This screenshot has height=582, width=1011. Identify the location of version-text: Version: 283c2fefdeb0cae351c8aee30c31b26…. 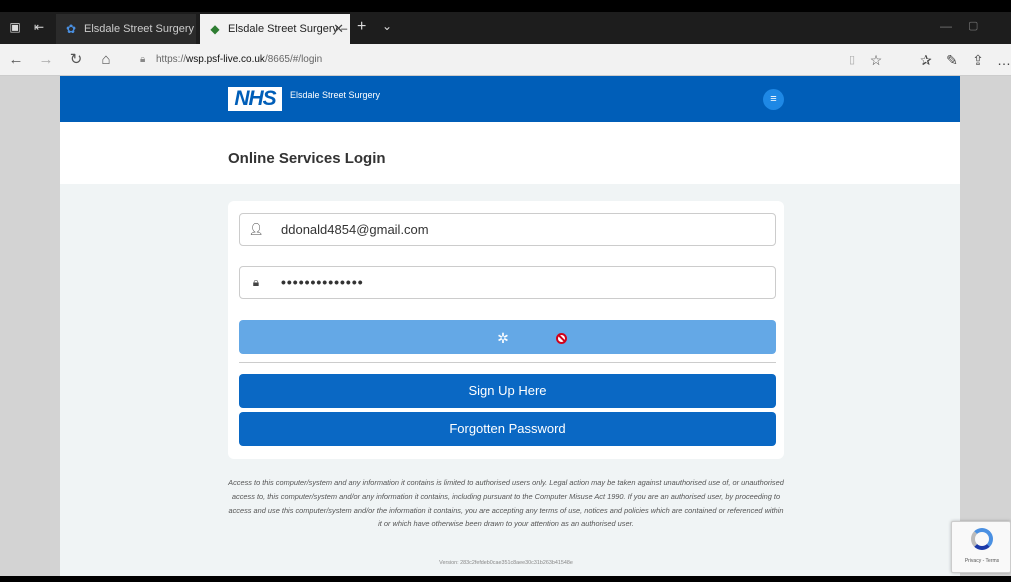
(506, 563).